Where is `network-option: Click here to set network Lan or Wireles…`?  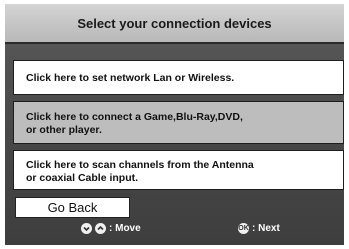 network-option: Click here to set network Lan or Wireles… is located at coordinates (178, 77).